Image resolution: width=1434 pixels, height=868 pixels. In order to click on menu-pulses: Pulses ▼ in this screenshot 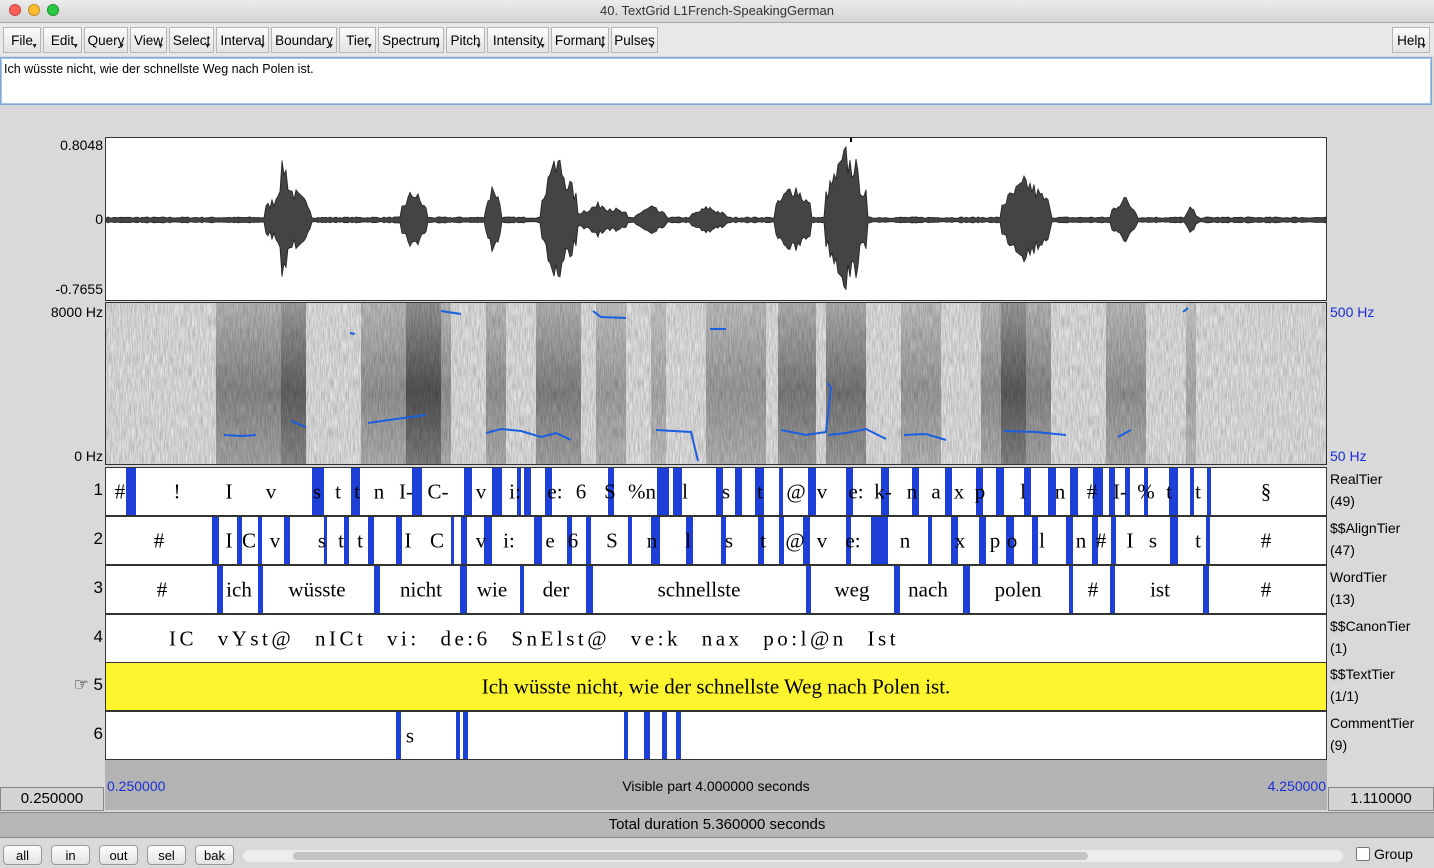, I will do `click(634, 40)`.